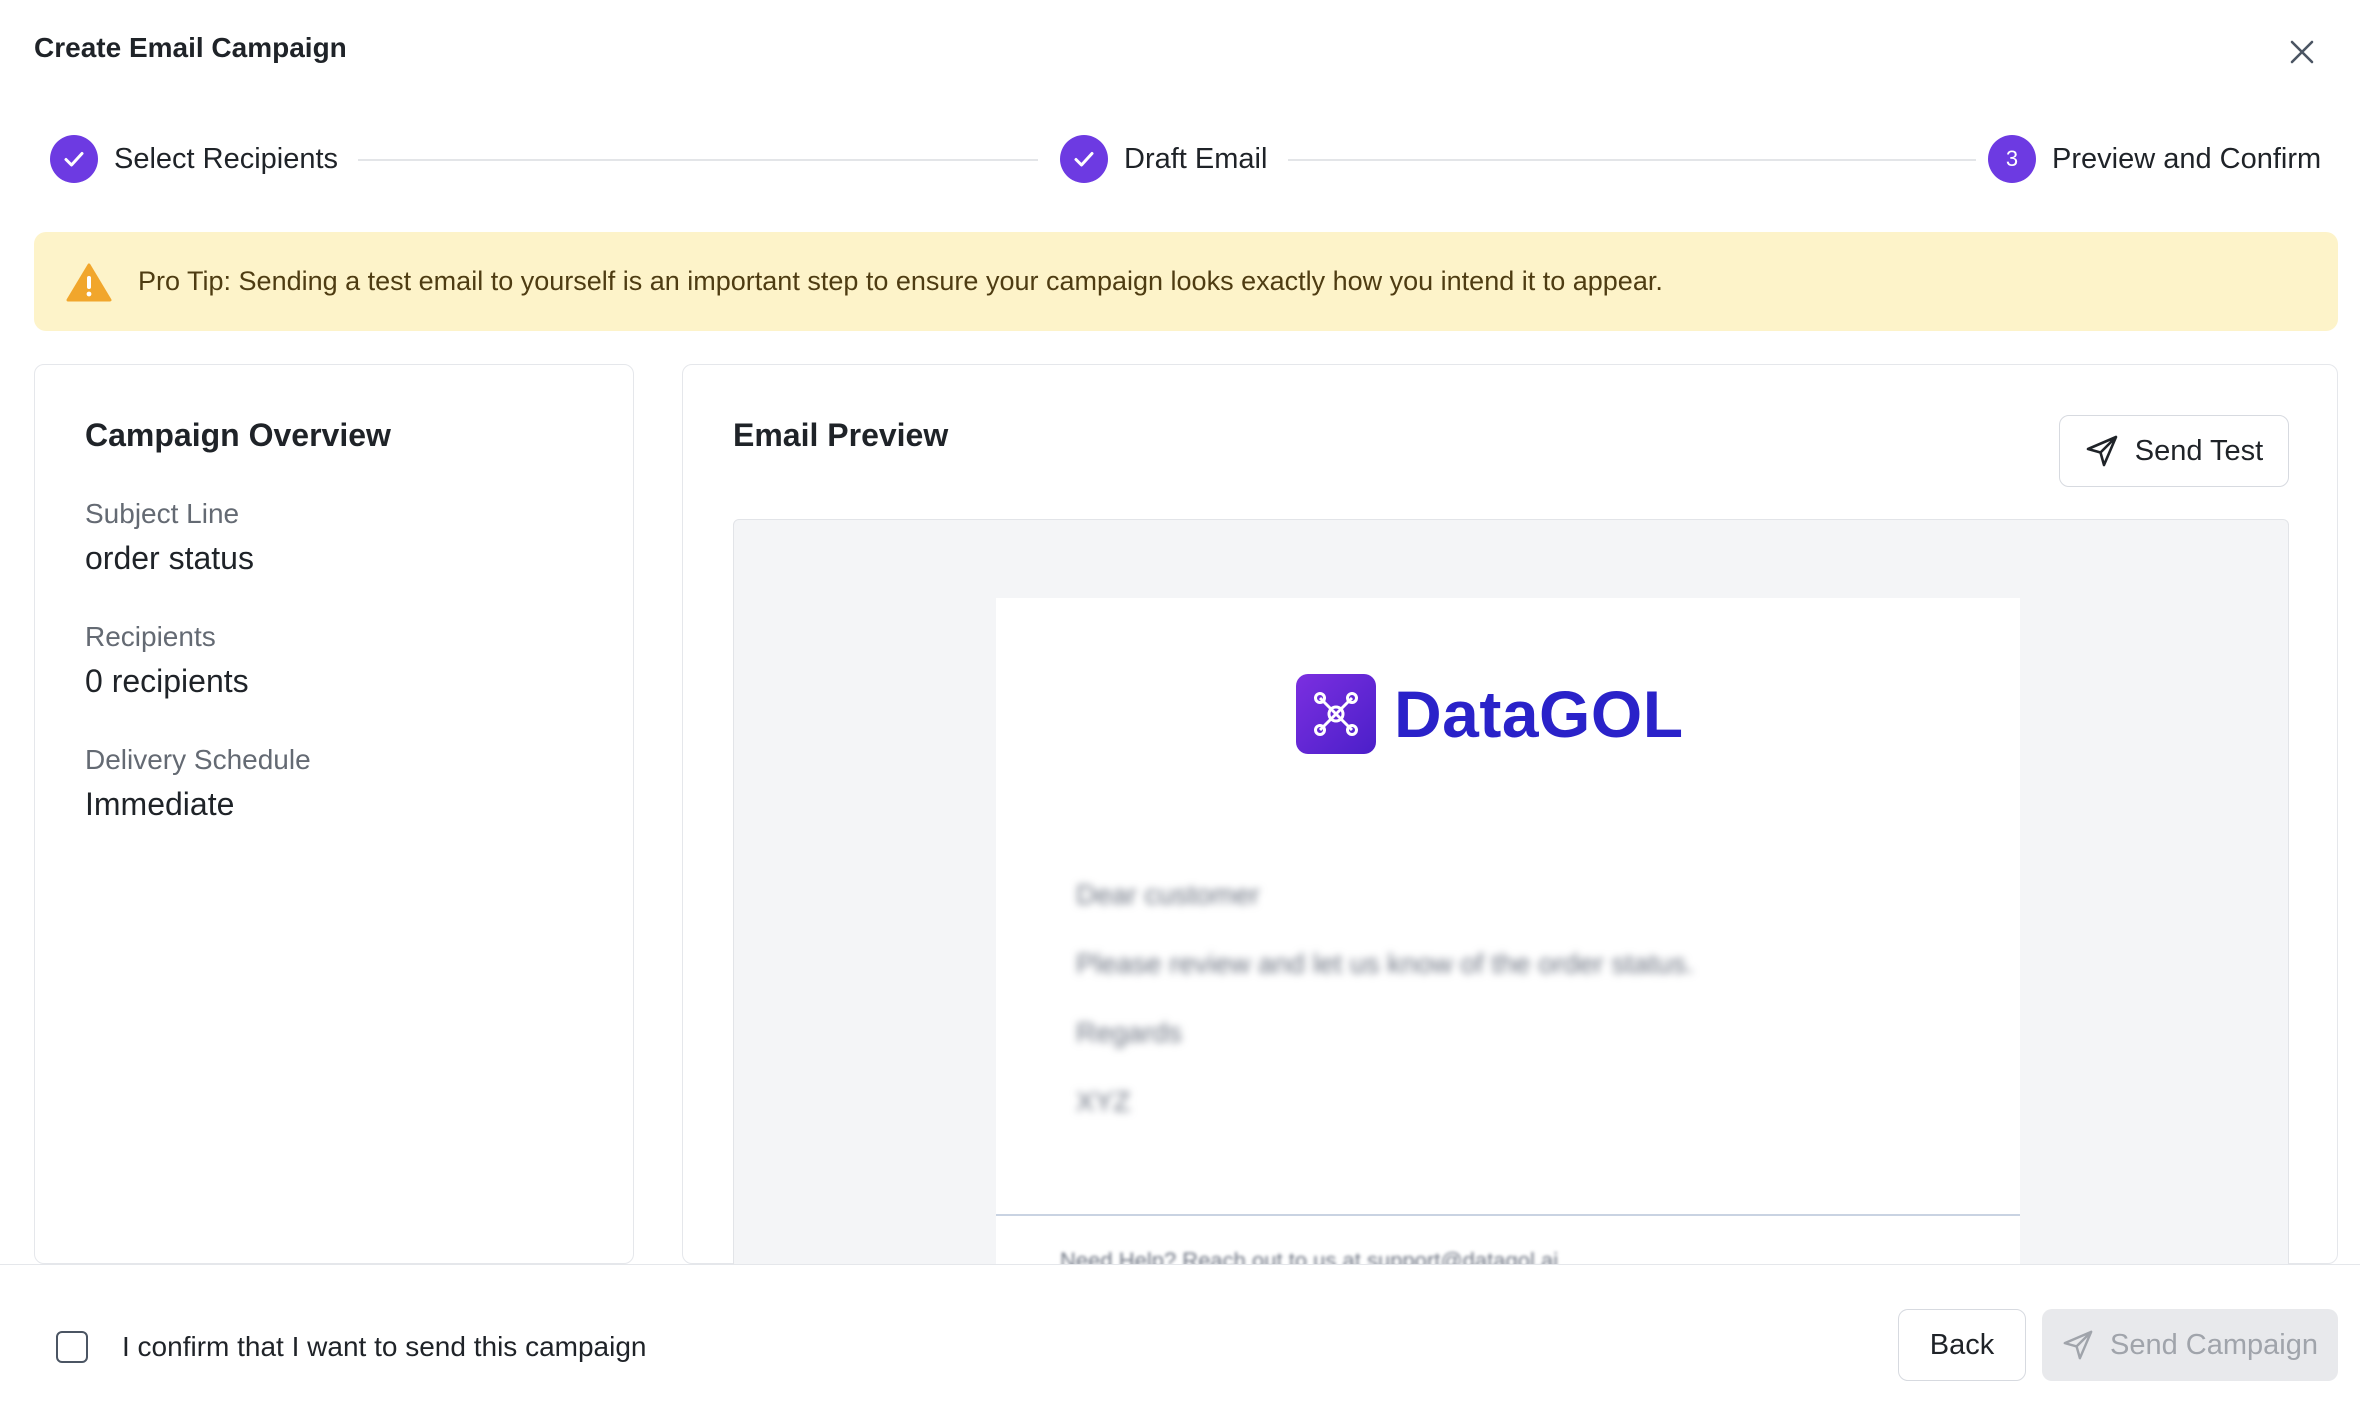 This screenshot has height=1418, width=2360. I want to click on delivery-schedule-label: Delivery Schedule, so click(198, 759).